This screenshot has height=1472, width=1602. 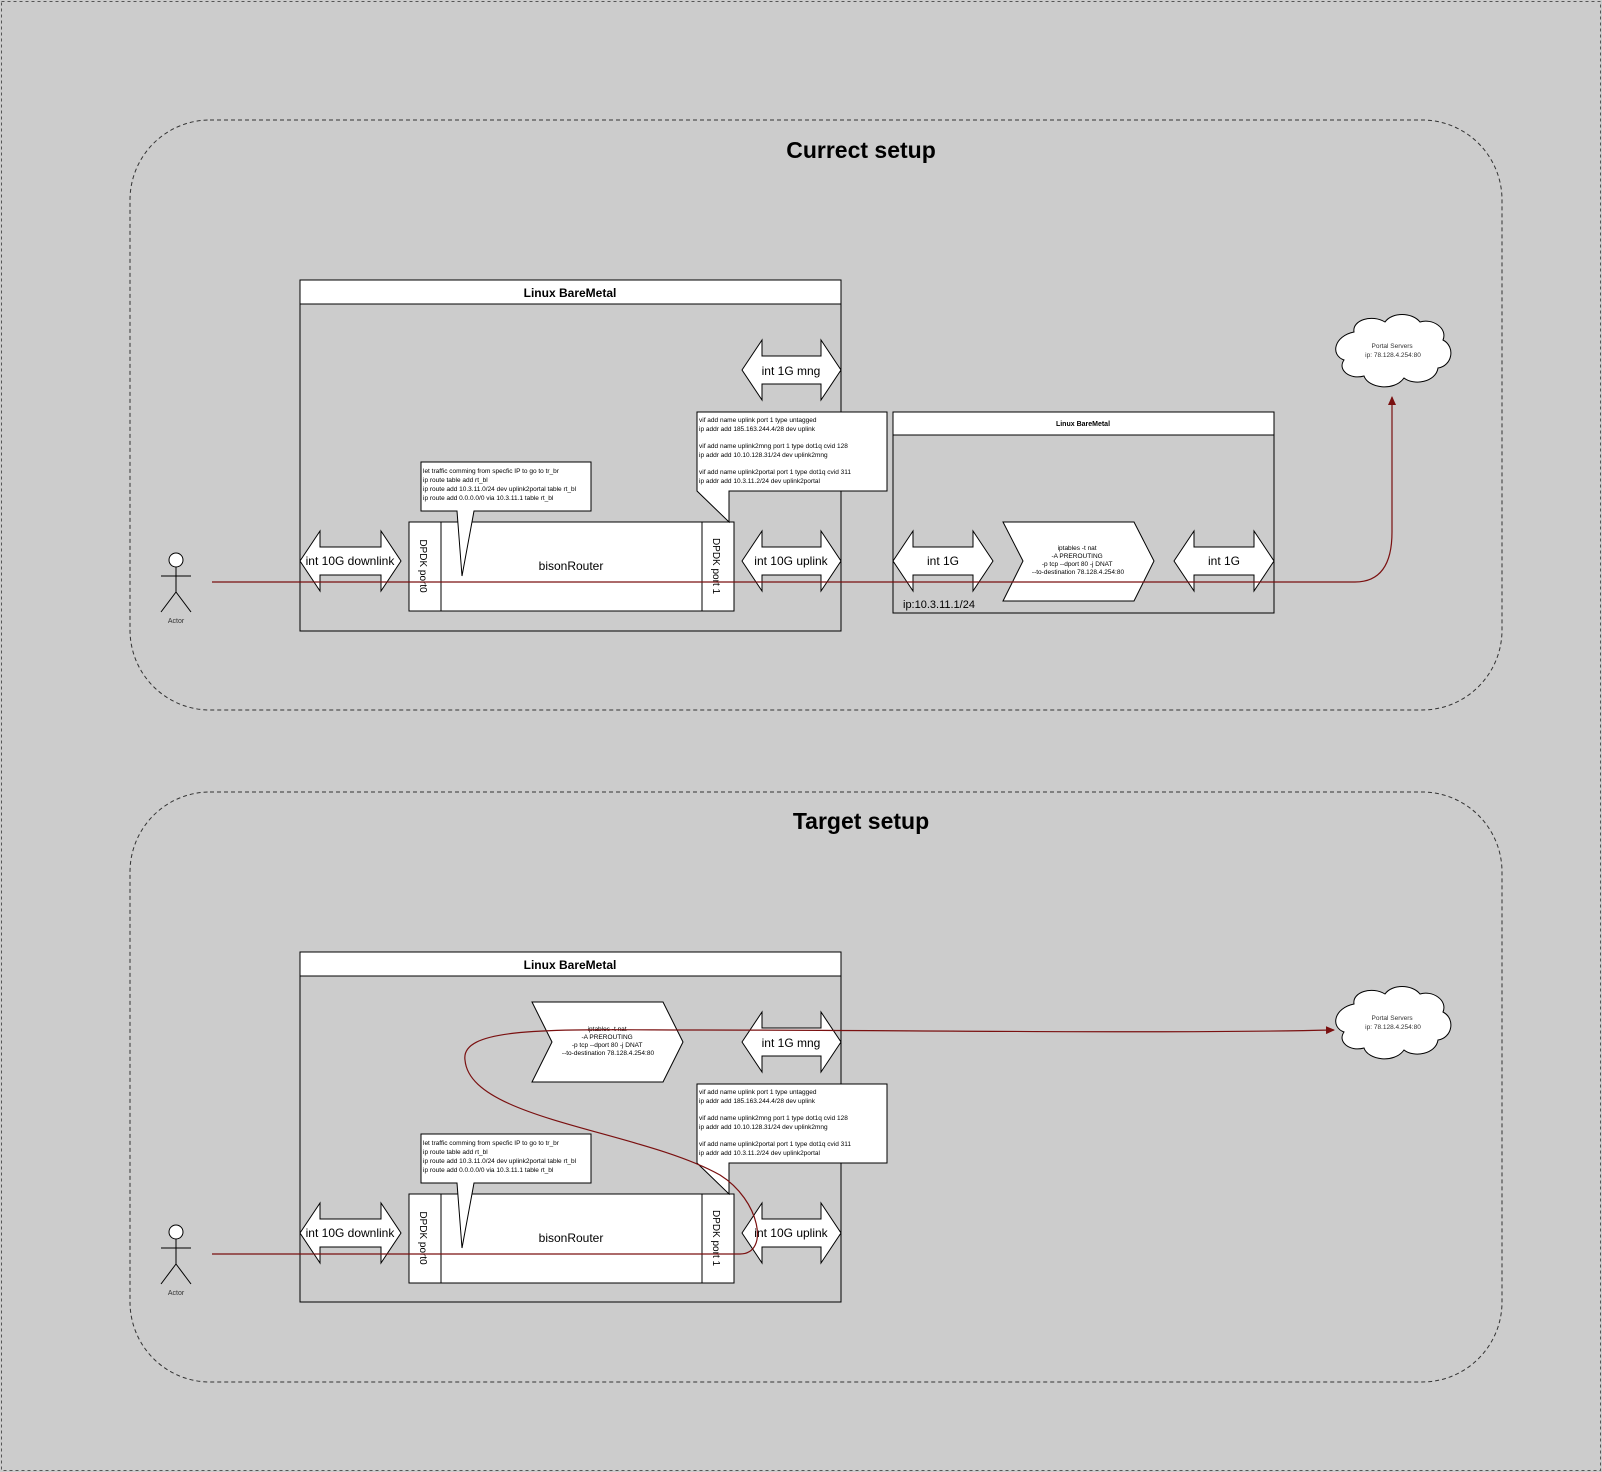 What do you see at coordinates (861, 821) in the screenshot?
I see `target-setup-title: Target setup` at bounding box center [861, 821].